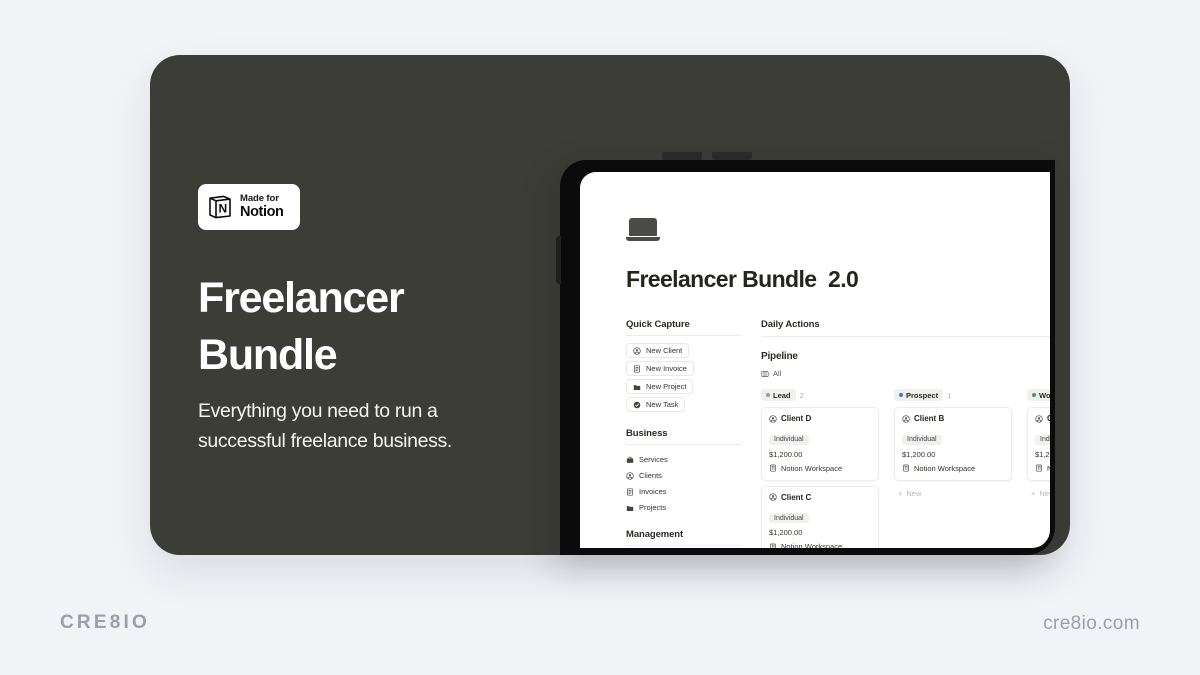  Describe the element at coordinates (262, 211) in the screenshot. I see `badge-notion-label: Notion` at that location.